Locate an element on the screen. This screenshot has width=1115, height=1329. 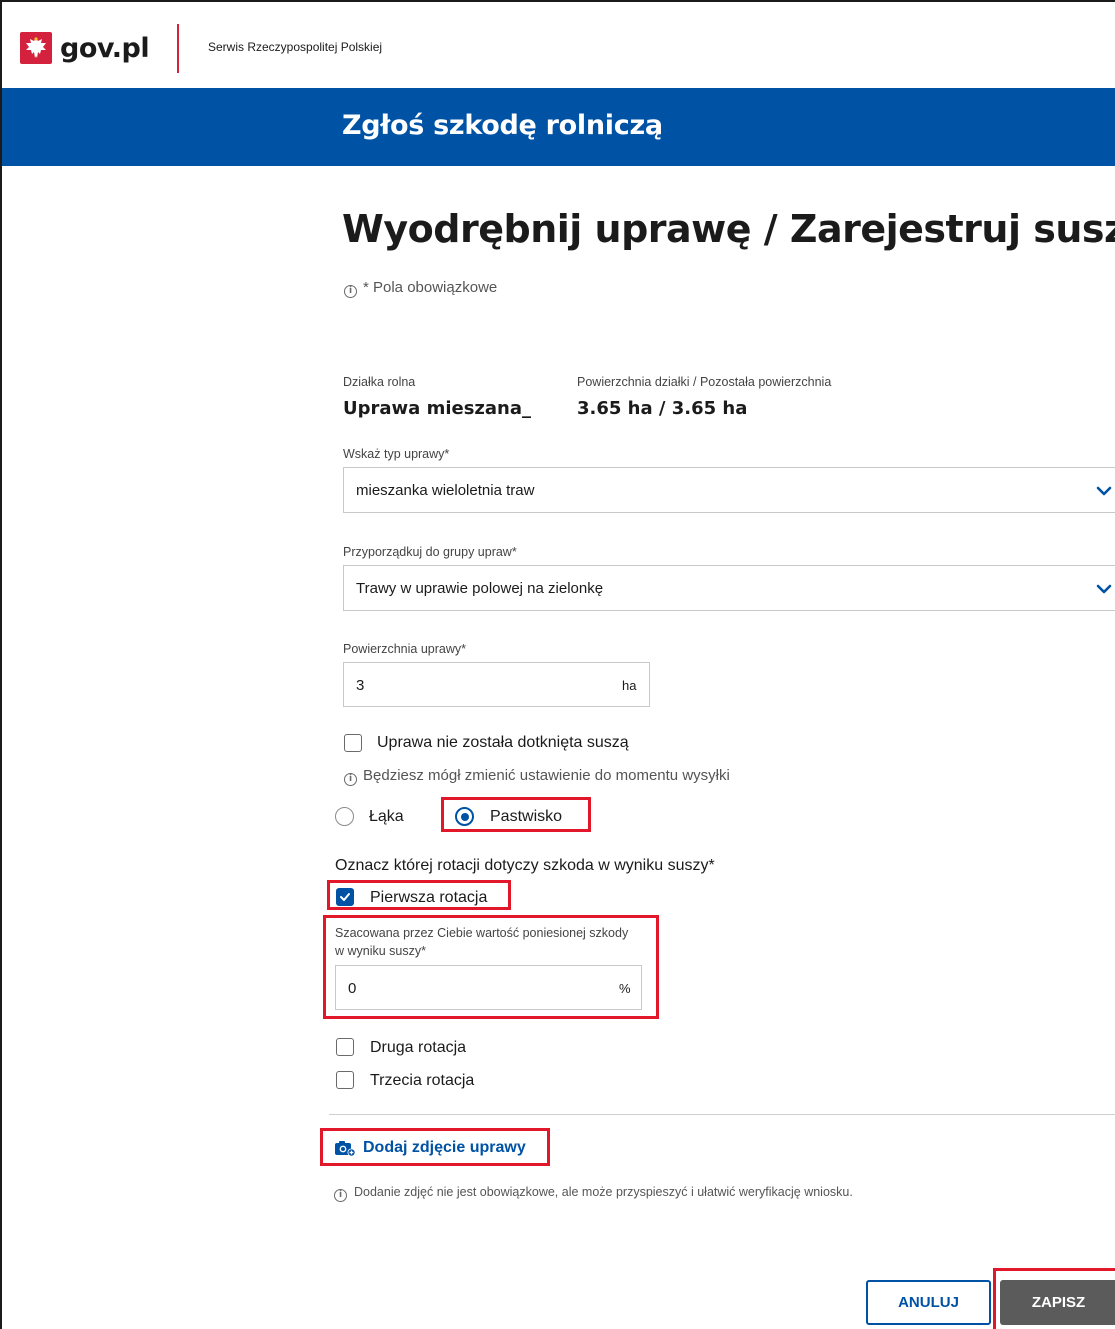
not-affected-checkbox is located at coordinates (353, 743).